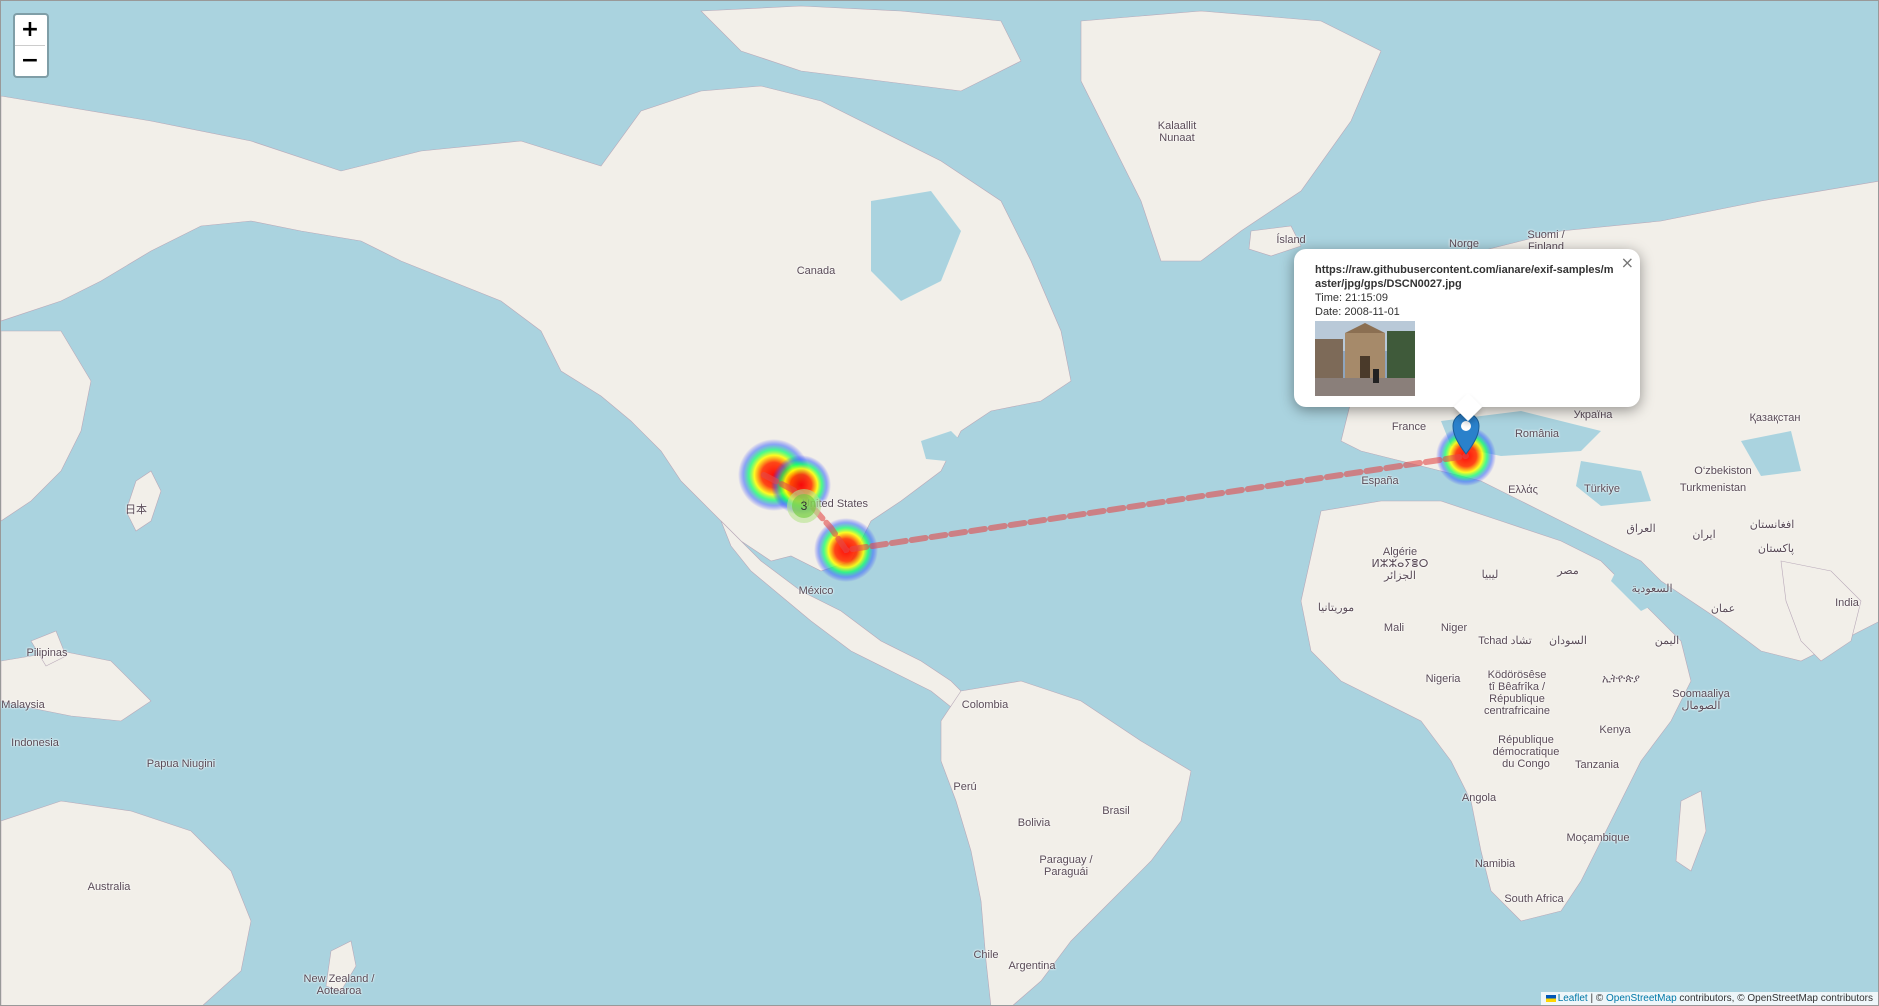 The height and width of the screenshot is (1006, 1879). I want to click on popup-close-button: ×, so click(1627, 262).